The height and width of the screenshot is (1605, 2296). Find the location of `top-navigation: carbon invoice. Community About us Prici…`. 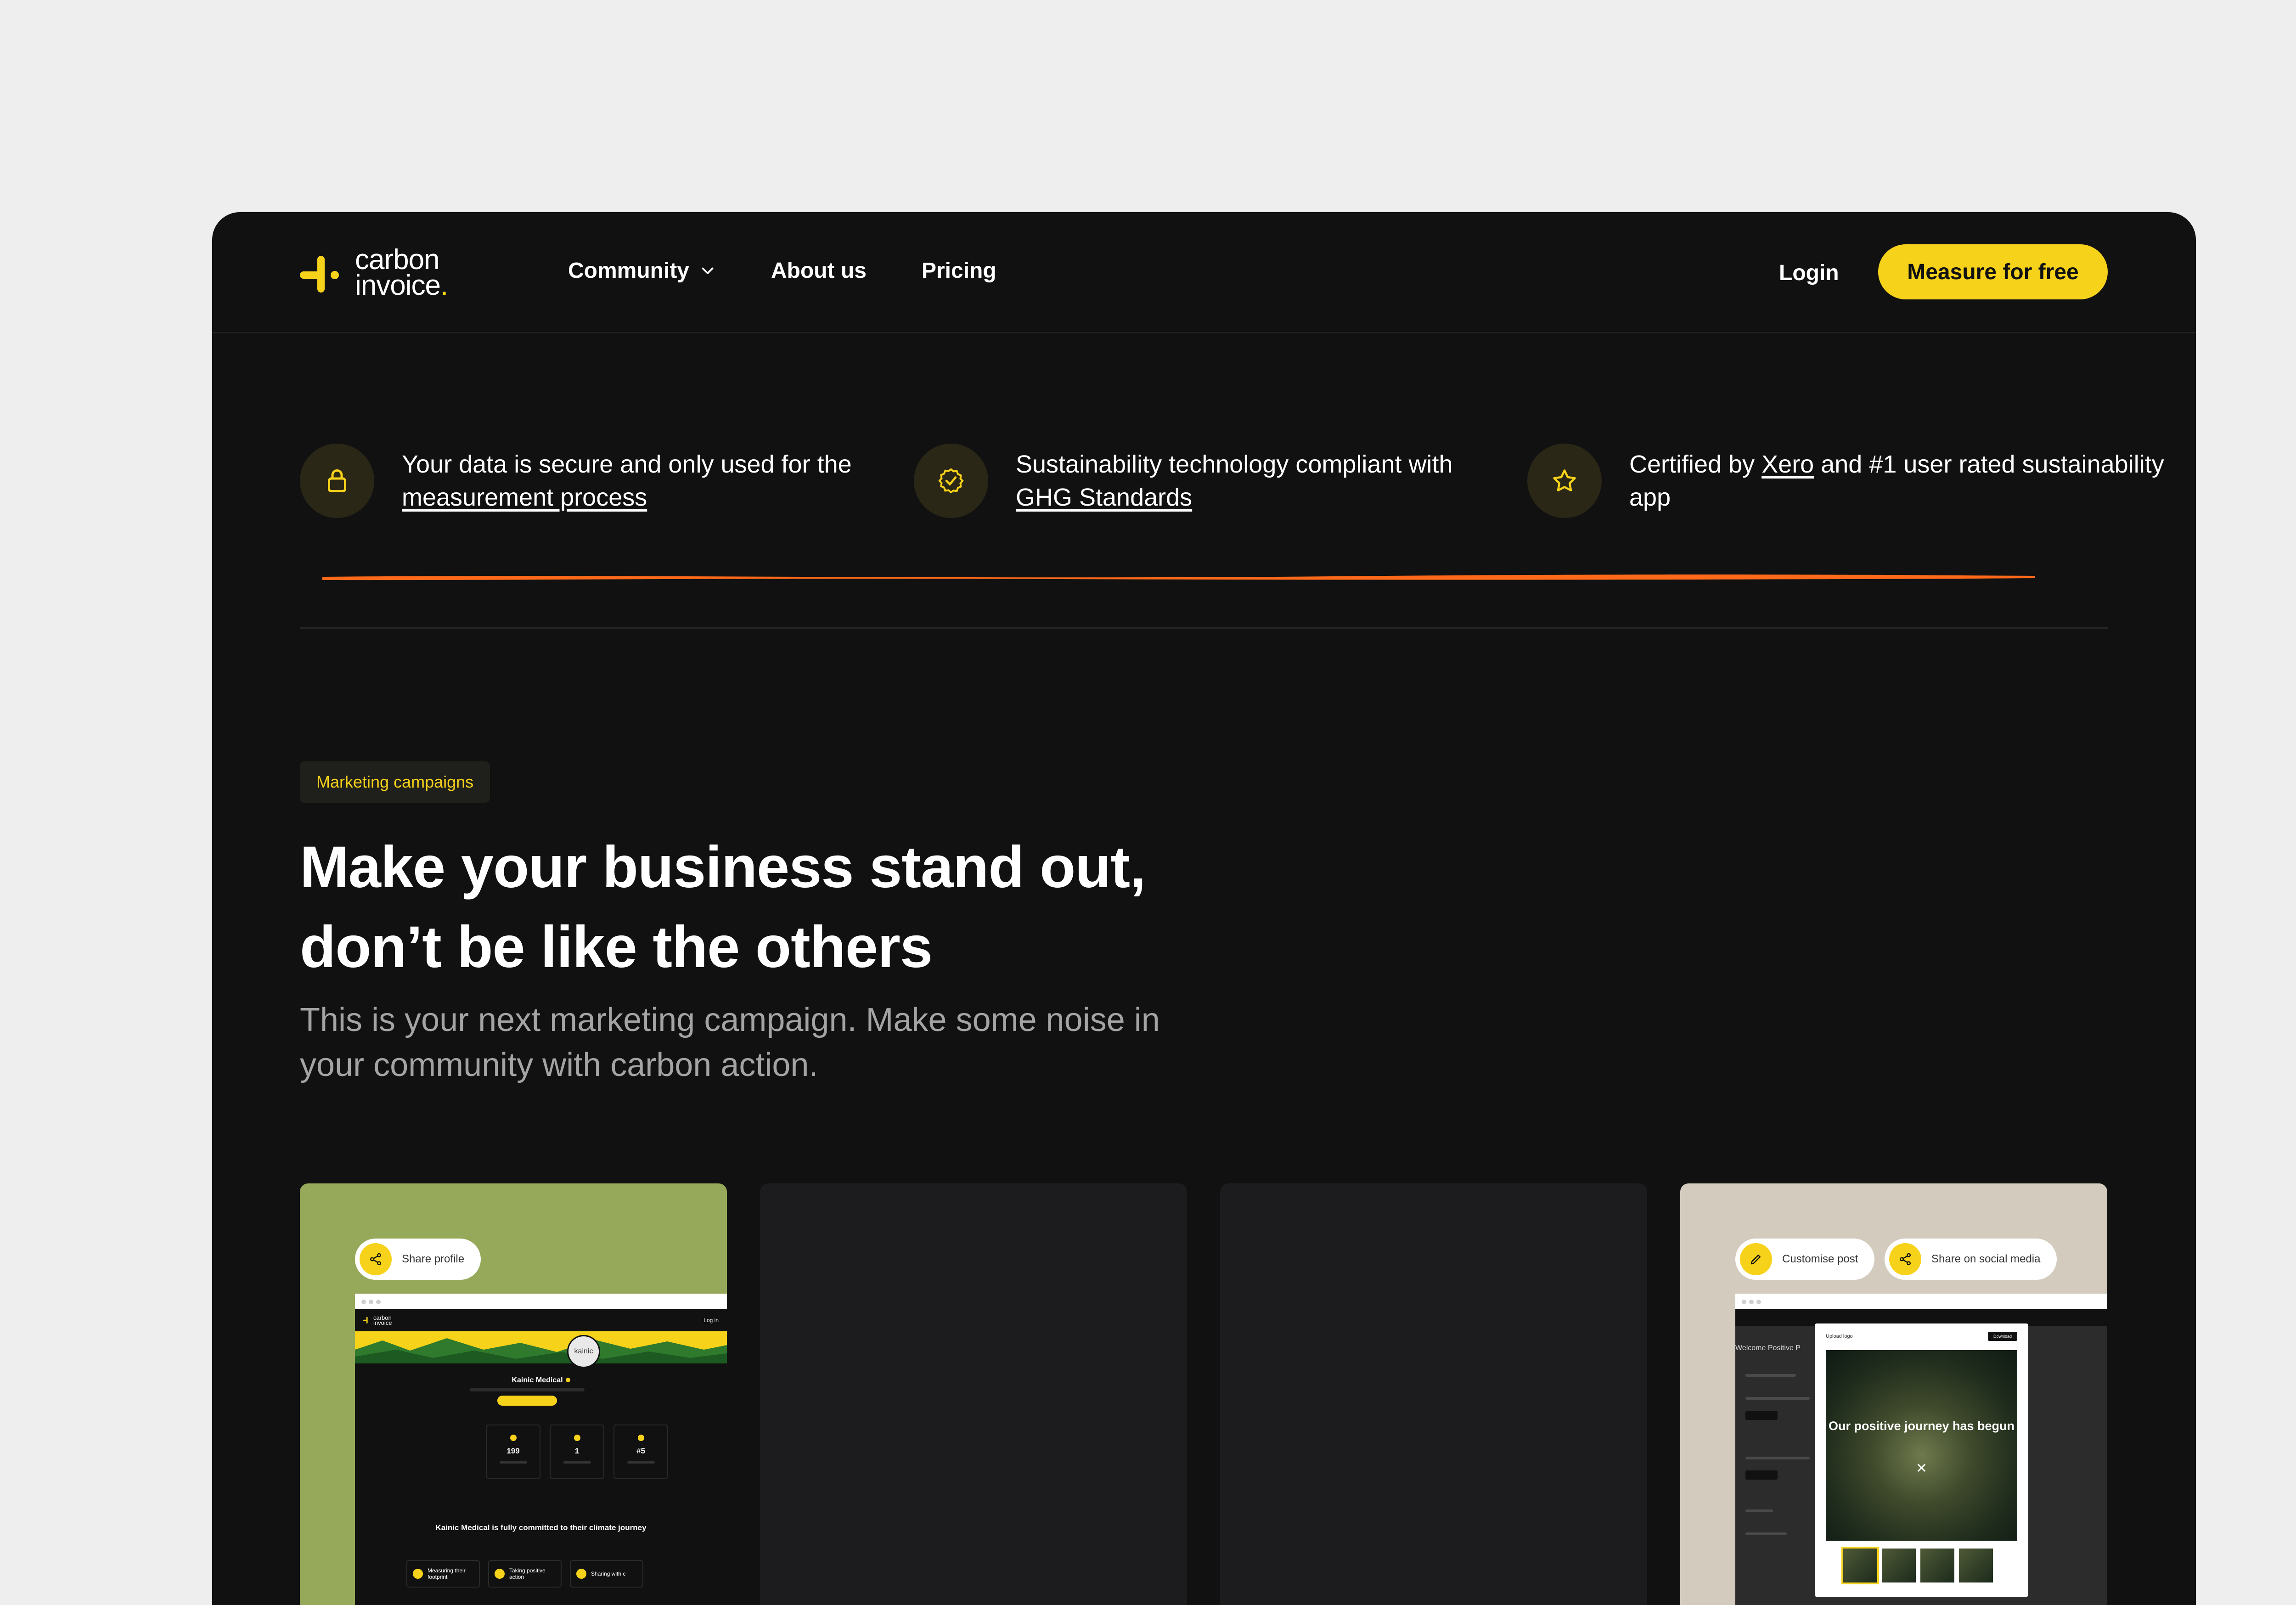

top-navigation: carbon invoice. Community About us Prici… is located at coordinates (1204, 272).